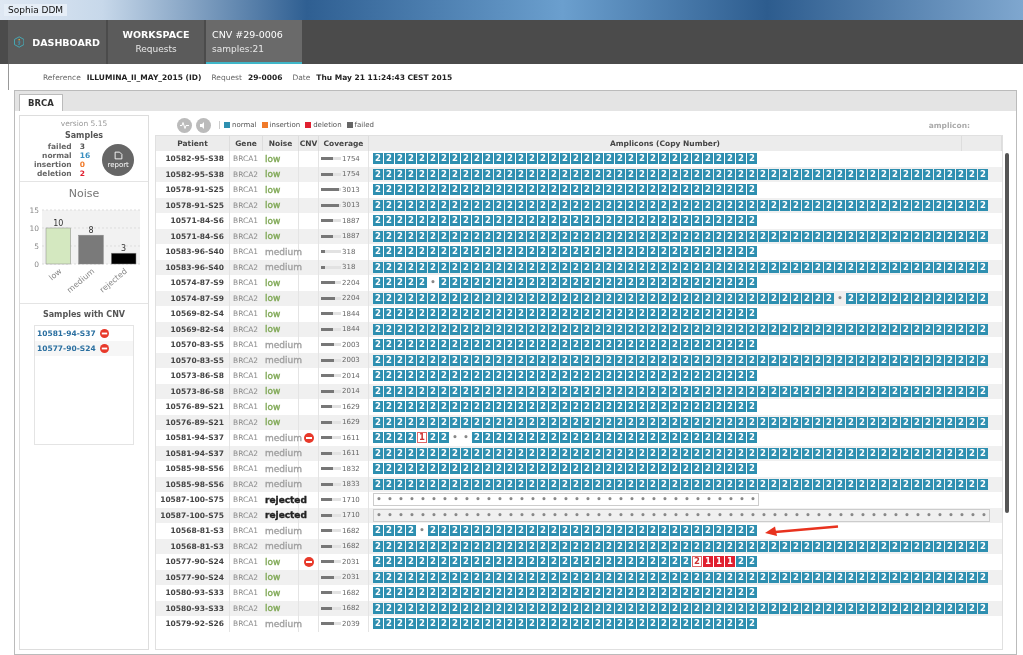  I want to click on nav-tab: WORKSPACE Requests, so click(156, 42).